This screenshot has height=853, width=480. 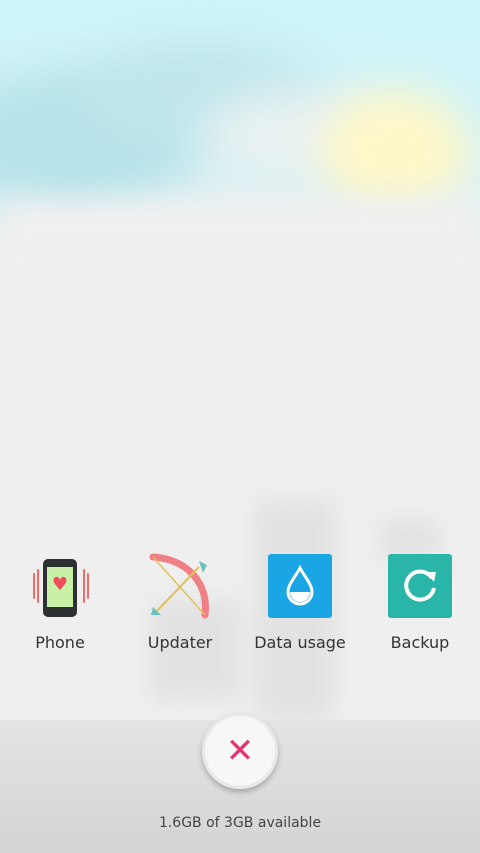 What do you see at coordinates (300, 586) in the screenshot?
I see `water-drop-icon` at bounding box center [300, 586].